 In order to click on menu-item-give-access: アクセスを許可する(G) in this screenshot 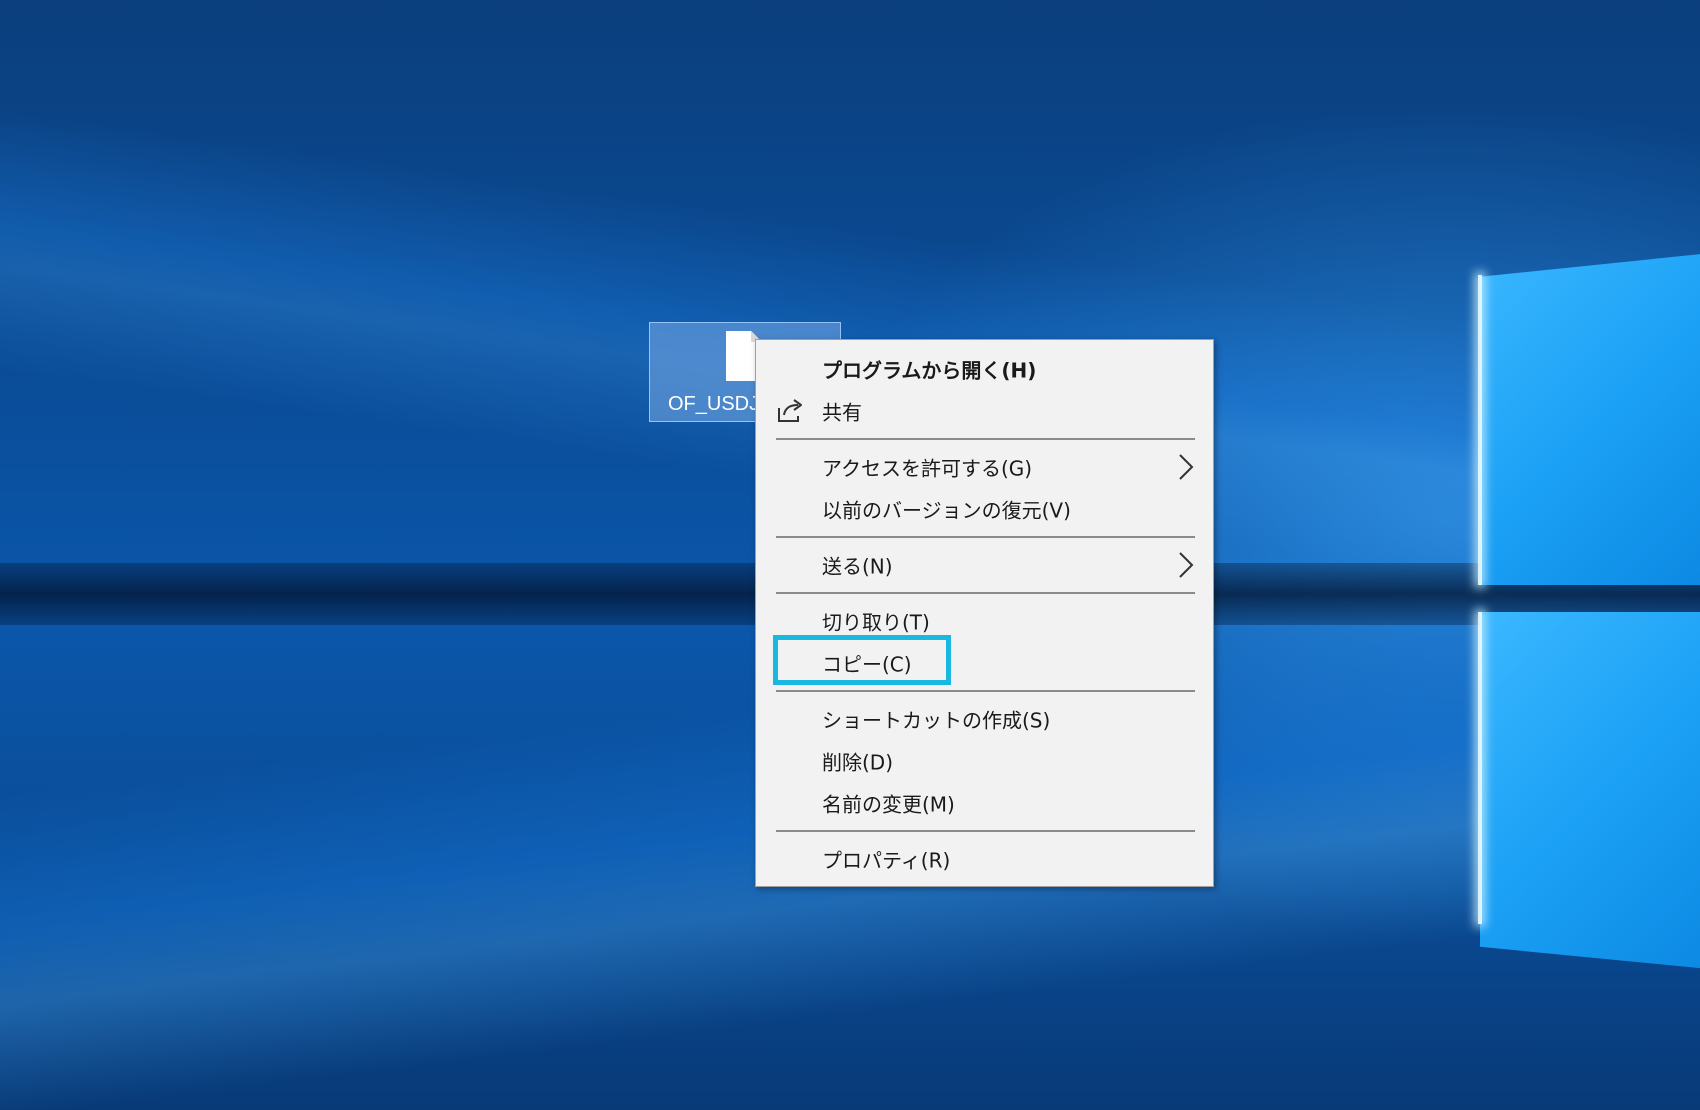, I will do `click(984, 467)`.